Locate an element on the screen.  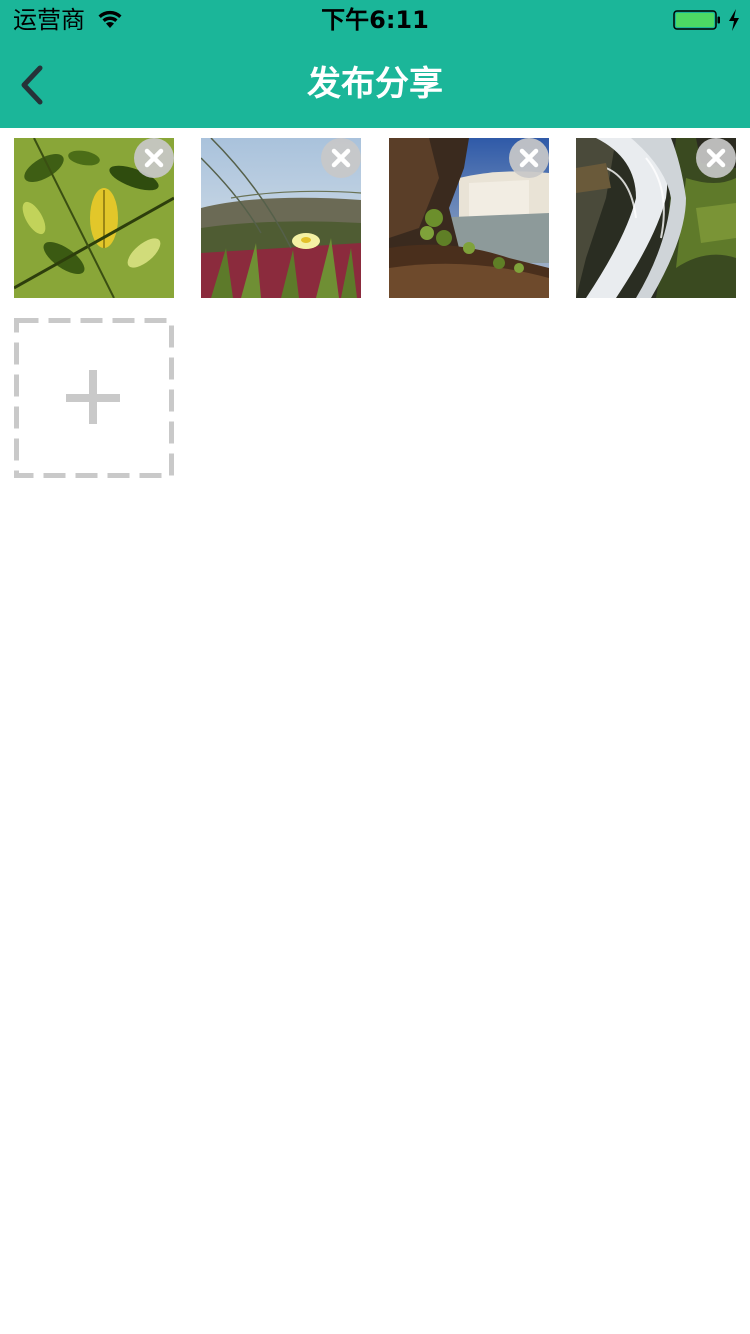
add-photo-button is located at coordinates (94, 398).